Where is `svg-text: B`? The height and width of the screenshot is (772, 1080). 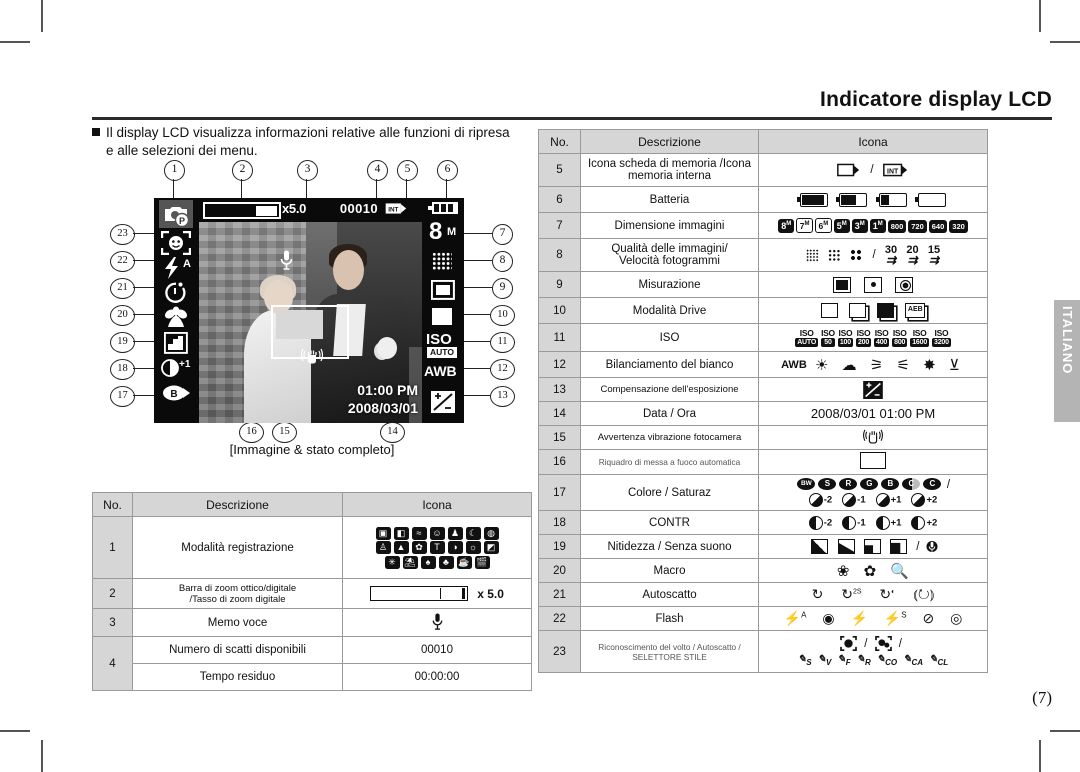
svg-text: B is located at coordinates (173, 394).